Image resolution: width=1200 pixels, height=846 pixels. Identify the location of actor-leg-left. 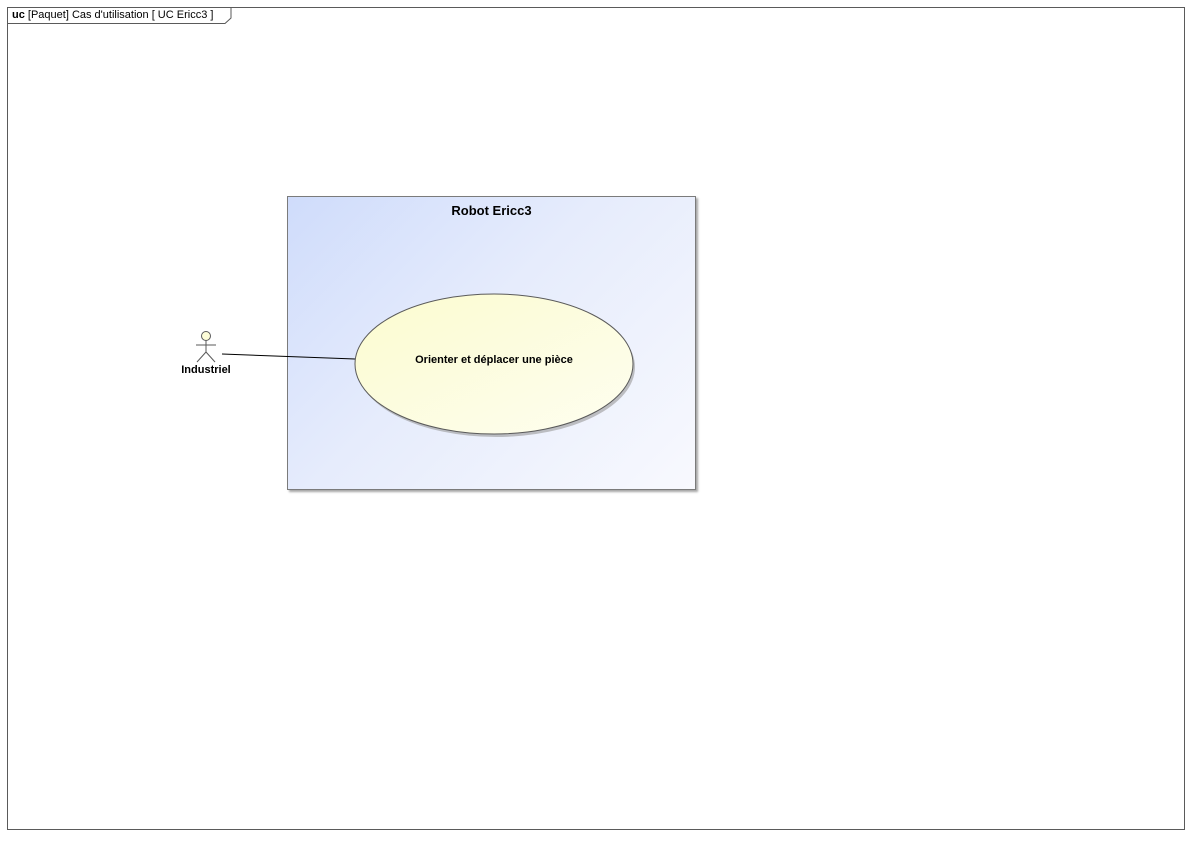
(201, 357).